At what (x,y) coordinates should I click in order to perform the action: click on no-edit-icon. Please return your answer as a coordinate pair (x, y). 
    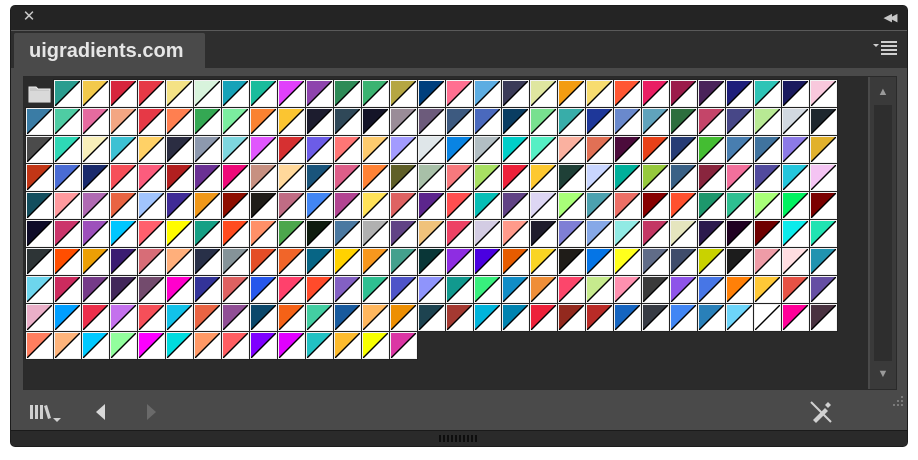
    Looking at the image, I should click on (821, 412).